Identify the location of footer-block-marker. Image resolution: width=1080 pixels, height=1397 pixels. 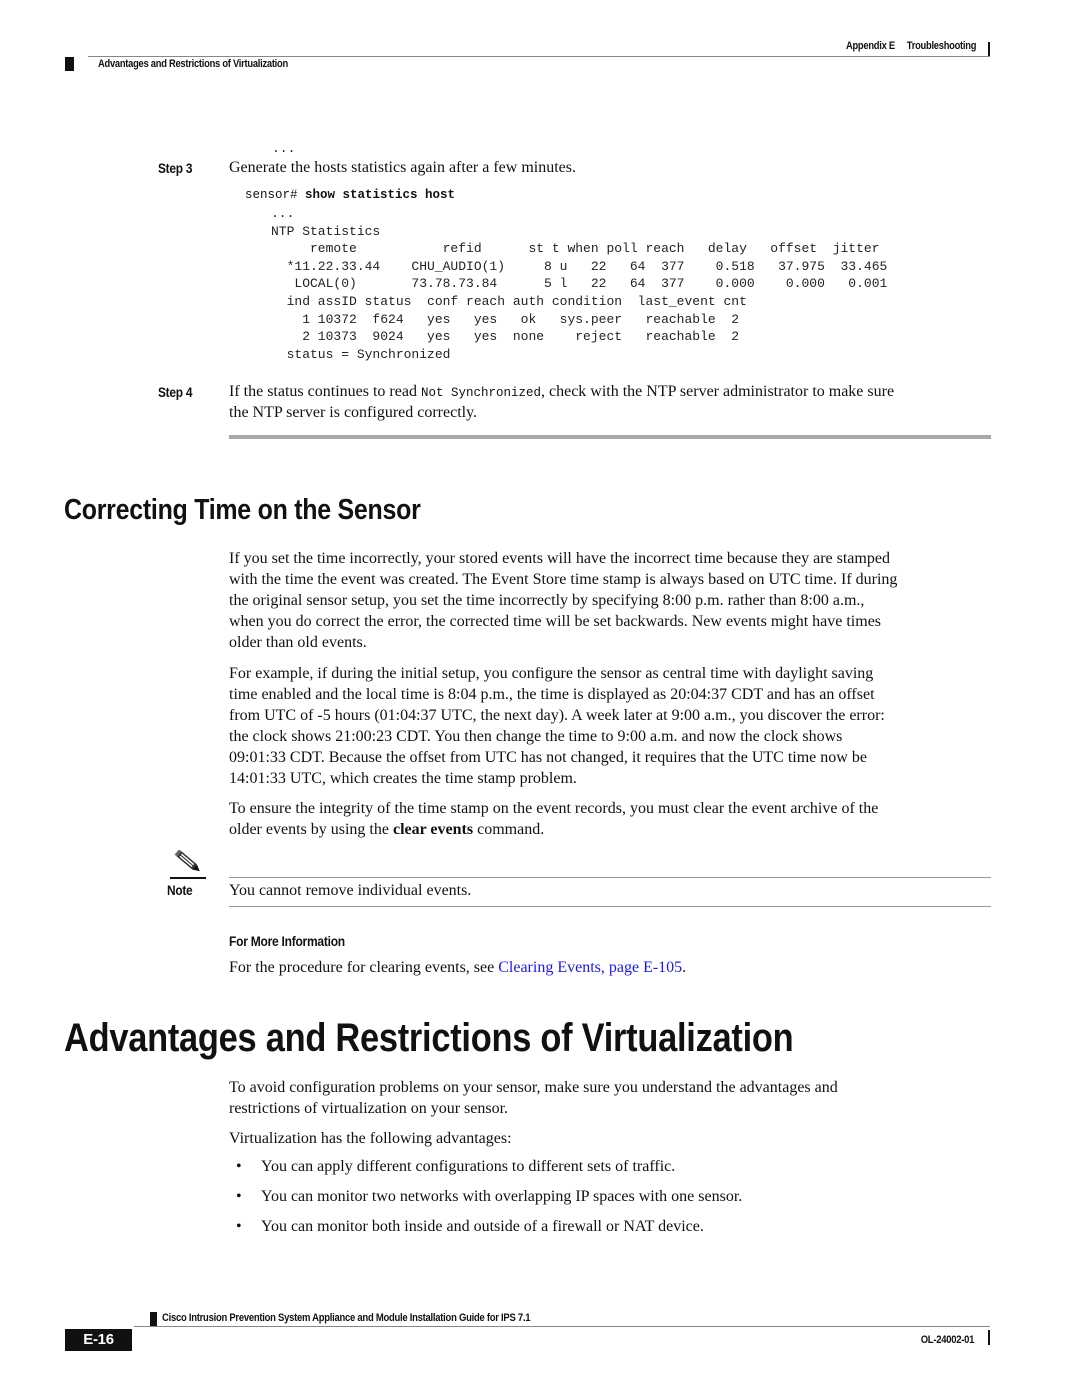
(153, 1319).